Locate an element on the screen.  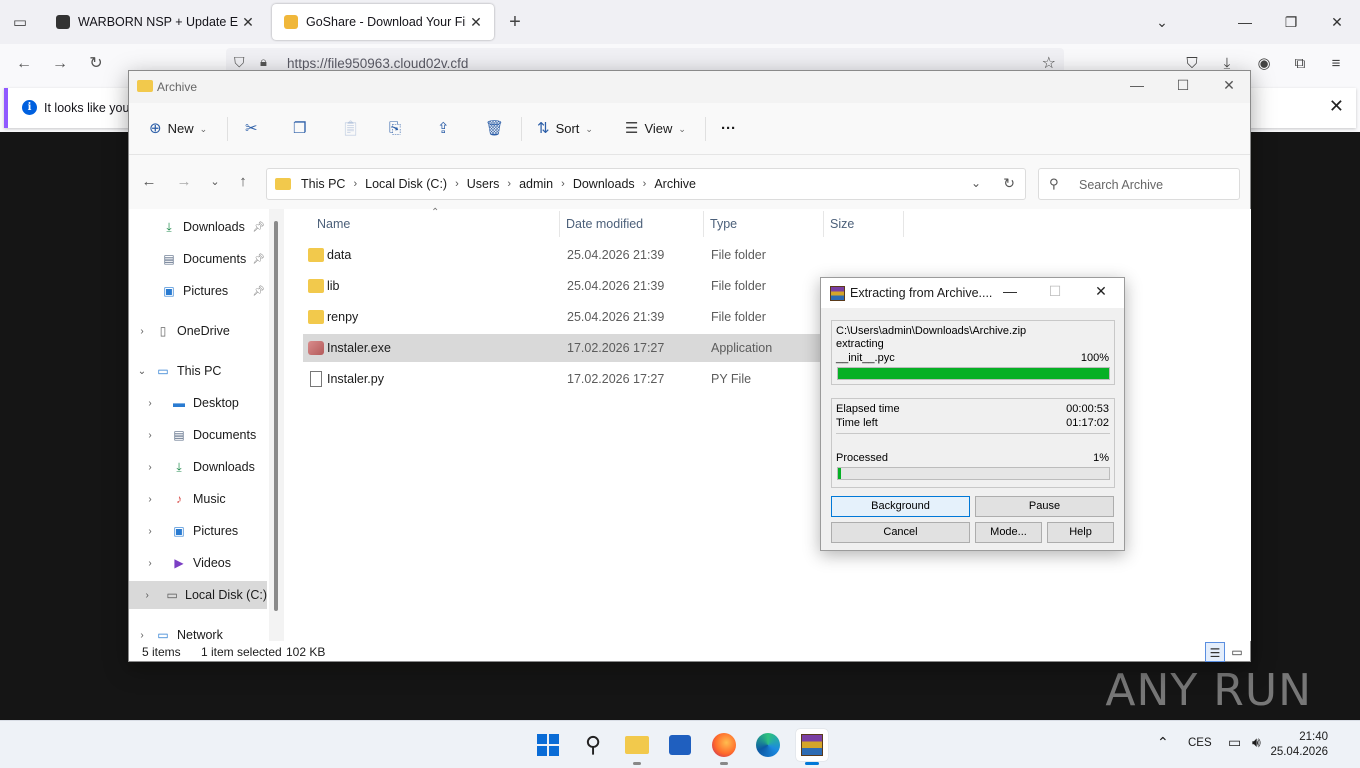
new-button: ⊕ New ⌄ is located at coordinates (178, 129).